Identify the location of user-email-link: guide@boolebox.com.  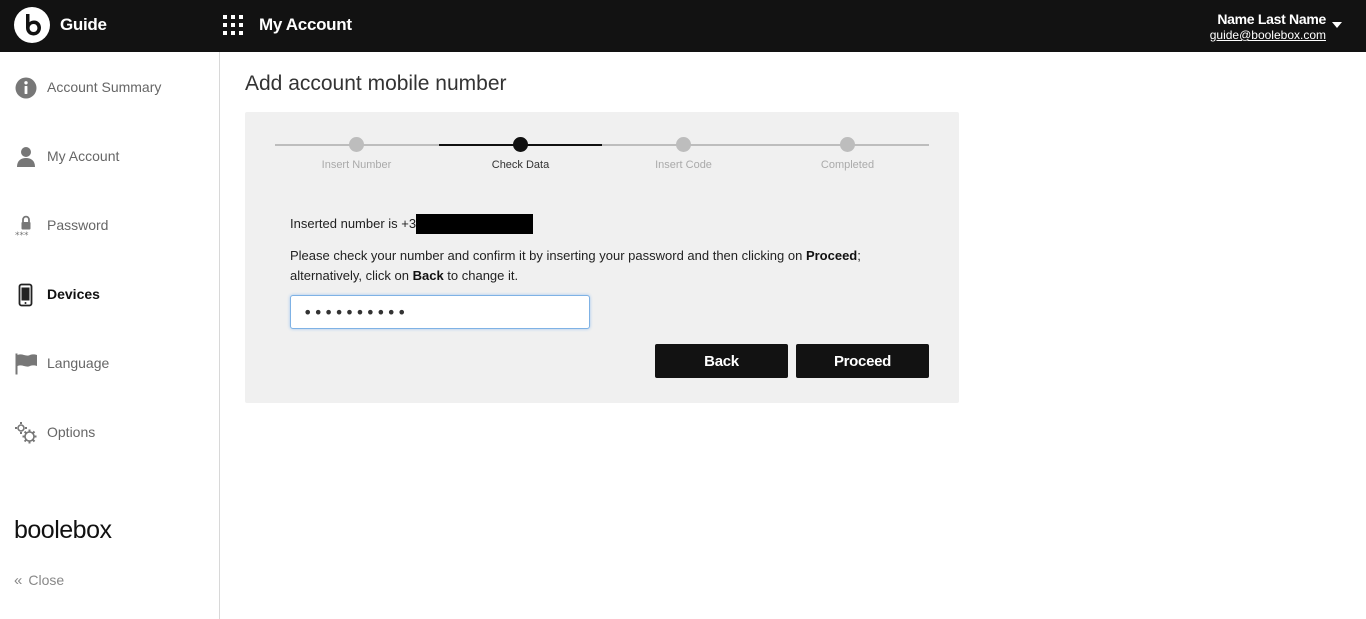
(1268, 35).